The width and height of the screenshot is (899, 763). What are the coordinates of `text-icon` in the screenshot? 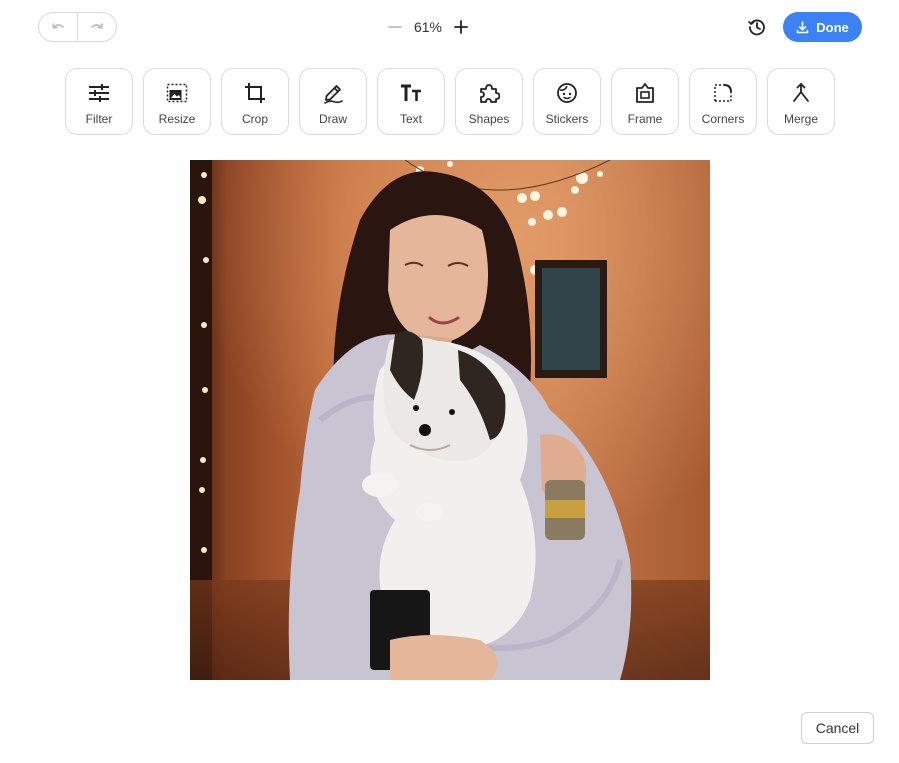 It's located at (411, 92).